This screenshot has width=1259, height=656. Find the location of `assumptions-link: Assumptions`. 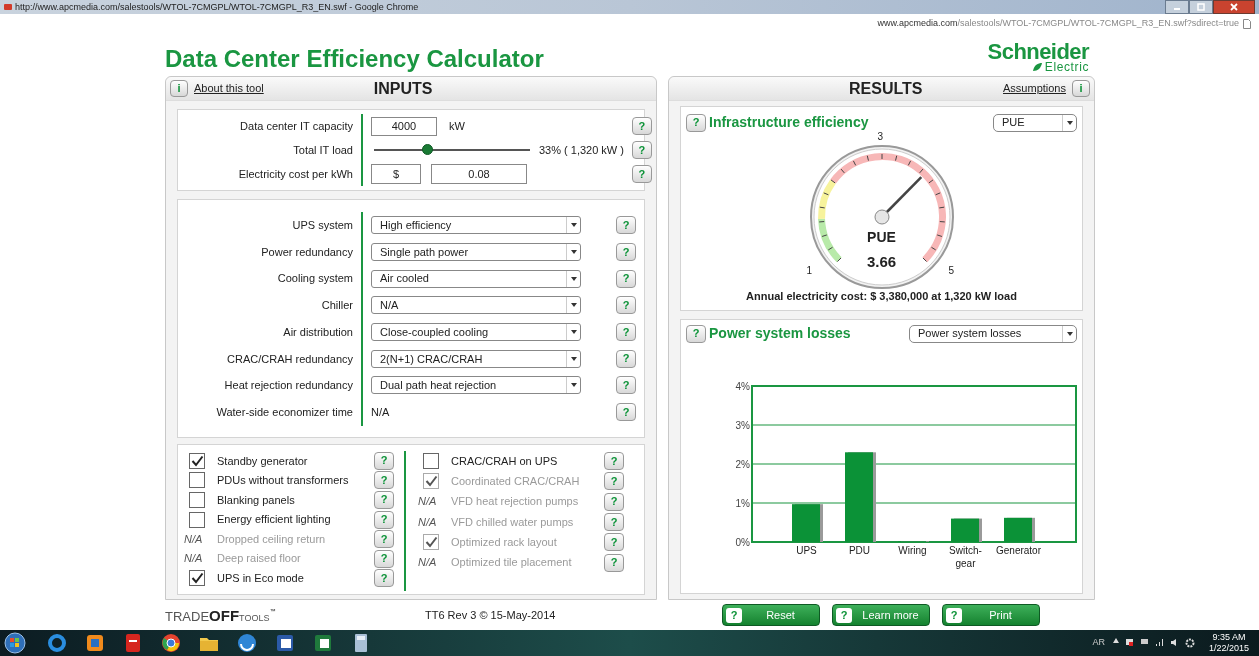

assumptions-link: Assumptions is located at coordinates (1034, 88).